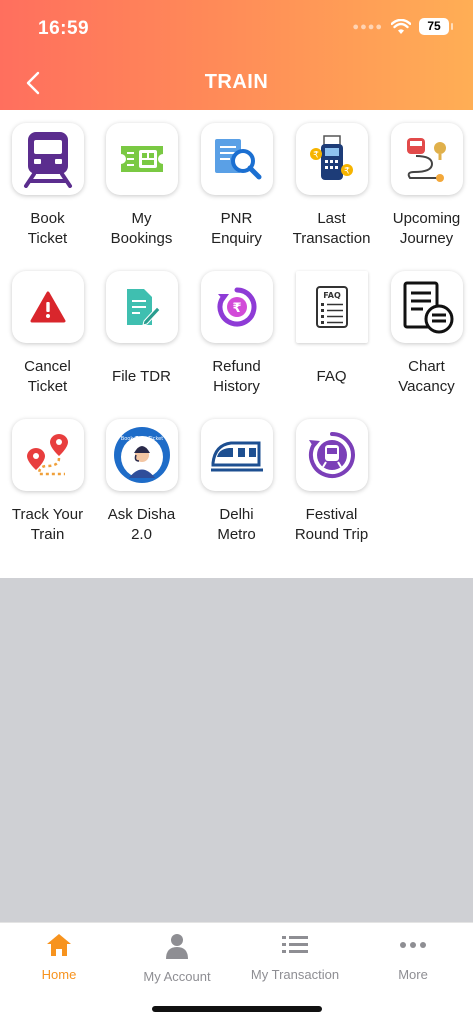 The height and width of the screenshot is (1024, 473). I want to click on tile-label: Cancel Ticket, so click(47, 376).